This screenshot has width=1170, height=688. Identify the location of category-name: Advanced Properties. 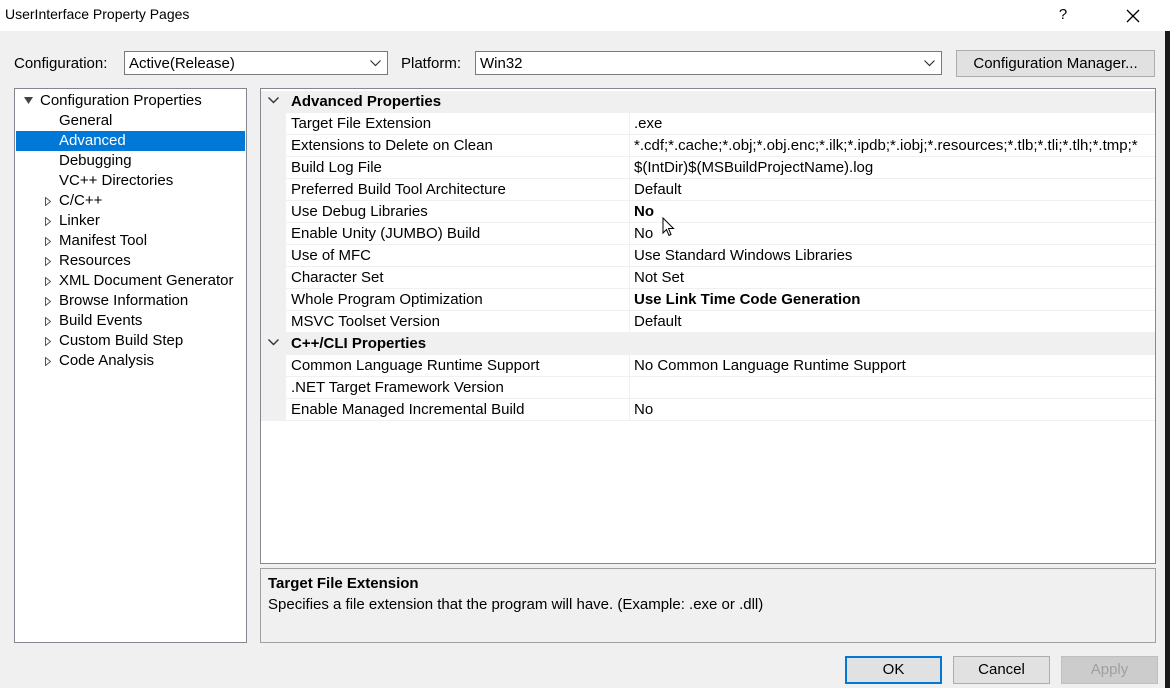
(366, 101).